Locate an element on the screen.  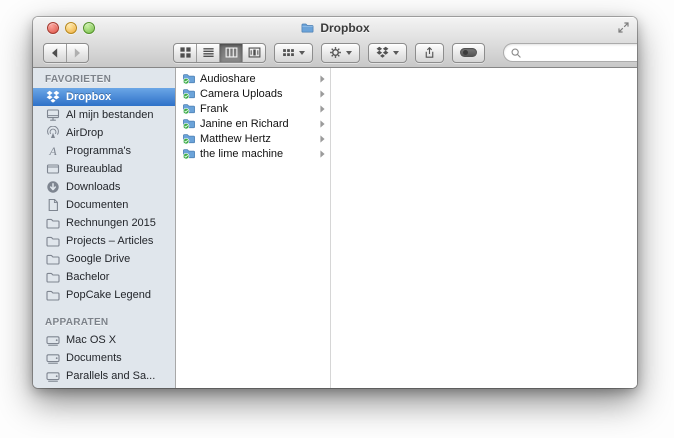
sidebar-item-applications: Programma's is located at coordinates (104, 151).